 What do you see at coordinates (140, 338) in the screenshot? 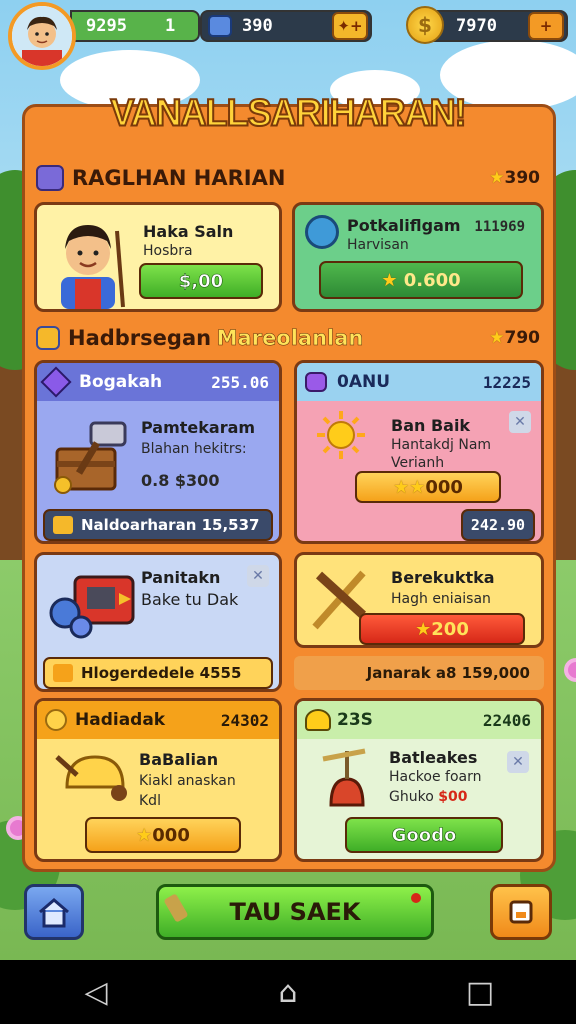
I see `section-featured-label: Hadbrsegan` at bounding box center [140, 338].